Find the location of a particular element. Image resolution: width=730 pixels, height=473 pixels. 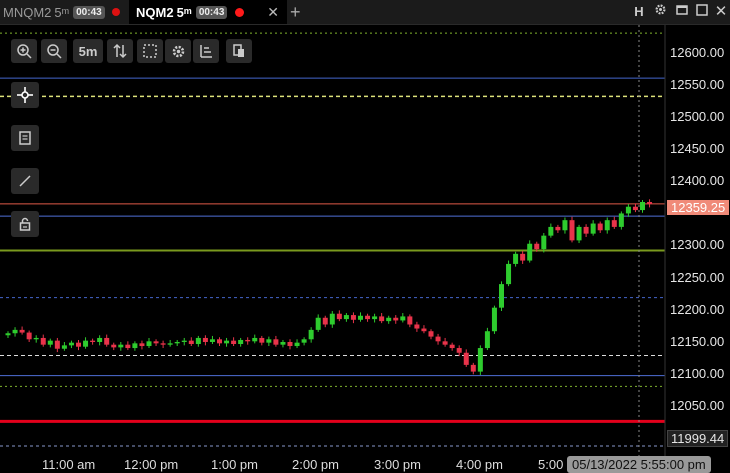

price-tick-label: 12550.00 is located at coordinates (697, 84).